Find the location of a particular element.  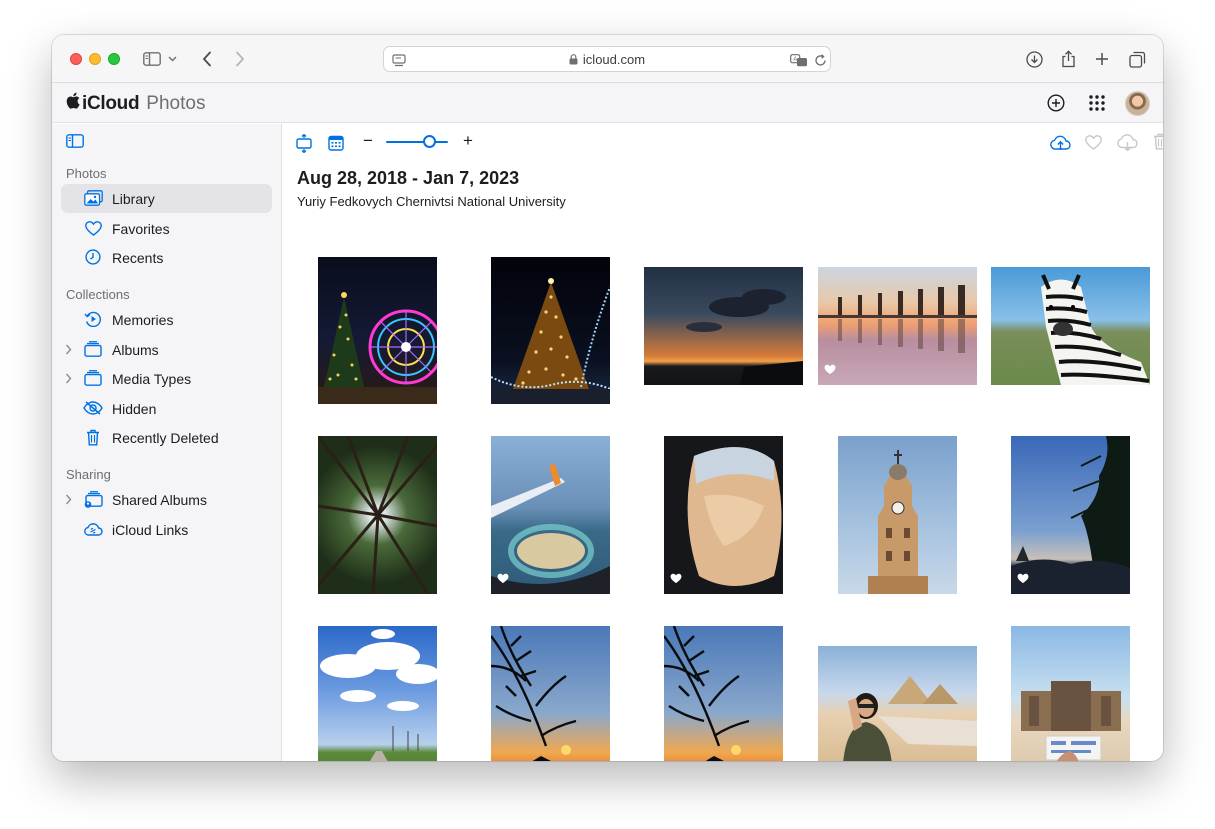

section-title-sharing: Sharing is located at coordinates (88, 474).